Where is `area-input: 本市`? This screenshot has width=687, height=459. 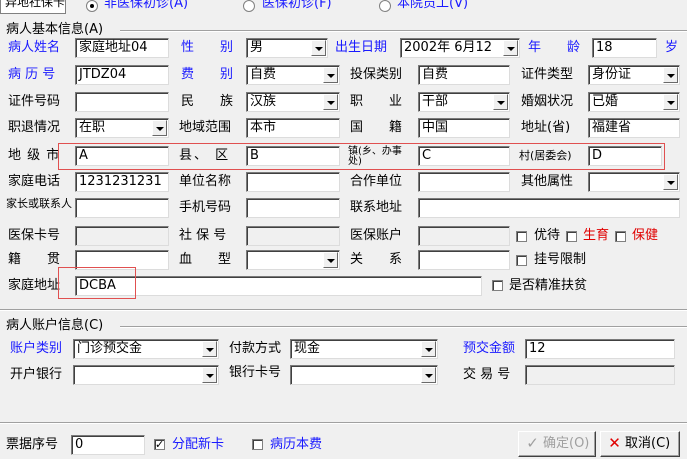 area-input: 本市 is located at coordinates (293, 128).